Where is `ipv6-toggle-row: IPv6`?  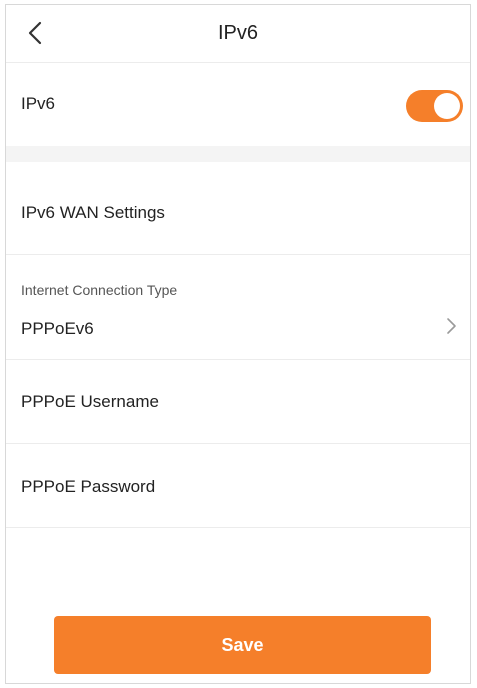 ipv6-toggle-row: IPv6 is located at coordinates (238, 104).